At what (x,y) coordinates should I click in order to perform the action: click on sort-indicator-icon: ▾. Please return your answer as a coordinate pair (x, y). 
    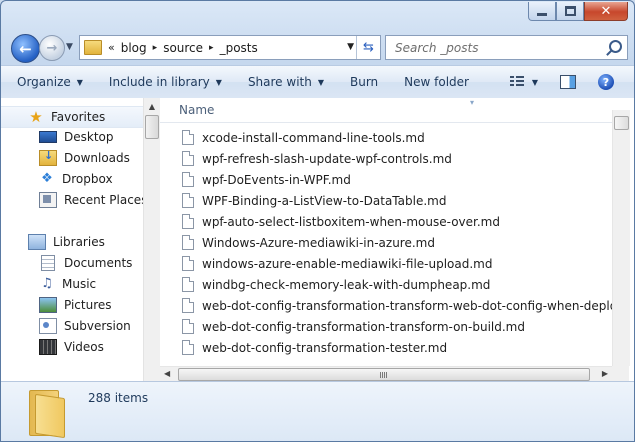
    Looking at the image, I should click on (472, 102).